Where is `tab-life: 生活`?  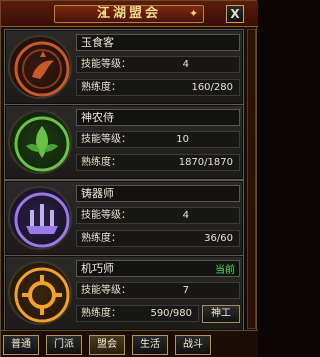 tab-life: 生活 is located at coordinates (150, 345).